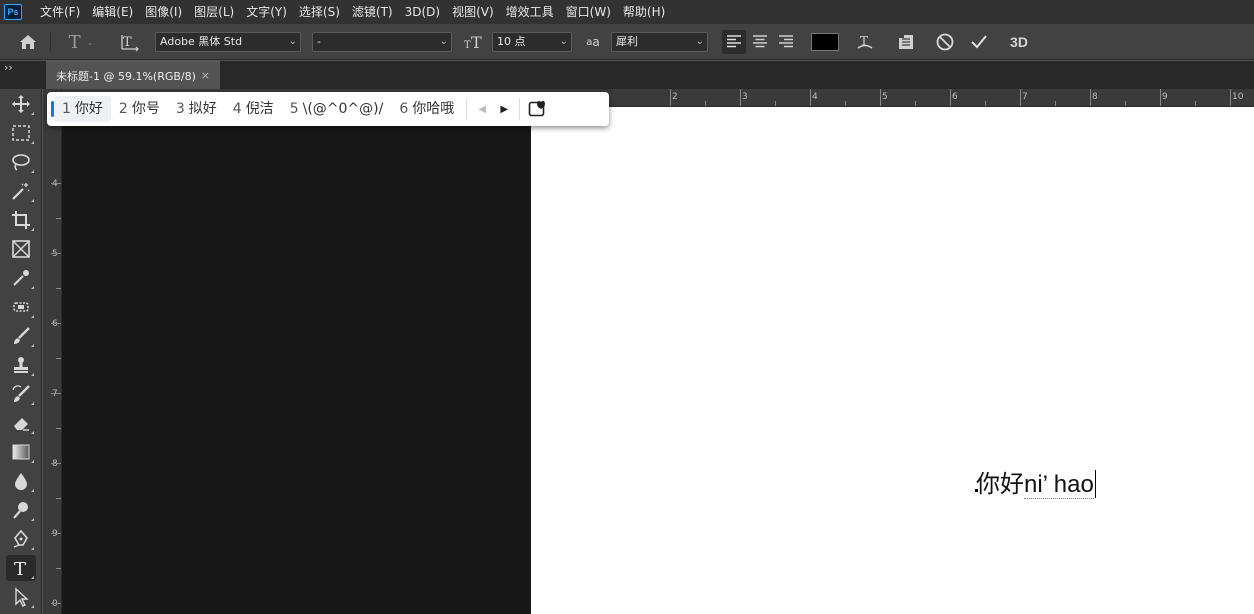 Image resolution: width=1254 pixels, height=614 pixels. Describe the element at coordinates (734, 42) in the screenshot. I see `align-left-icon` at that location.